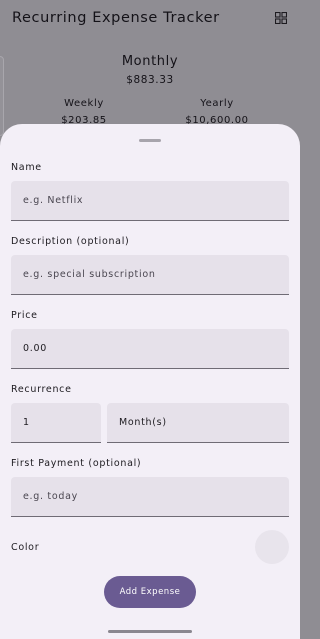 The image size is (320, 639). Describe the element at coordinates (150, 80) in the screenshot. I see `summary-monthly-value: $883.33` at that location.